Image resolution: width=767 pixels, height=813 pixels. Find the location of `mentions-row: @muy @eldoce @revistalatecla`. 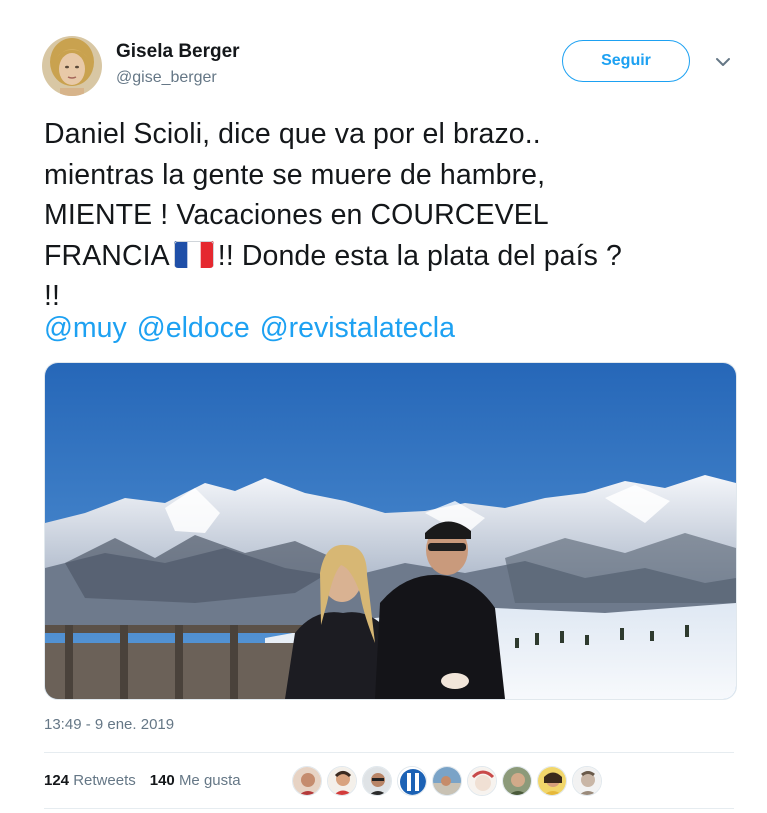

mentions-row: @muy @eldoce @revistalatecla is located at coordinates (254, 328).